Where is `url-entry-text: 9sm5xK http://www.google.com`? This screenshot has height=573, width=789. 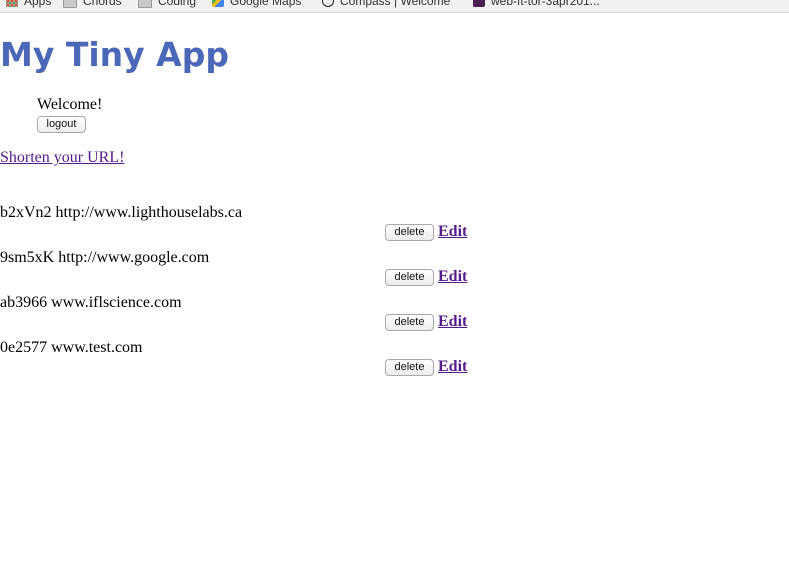 url-entry-text: 9sm5xK http://www.google.com is located at coordinates (105, 257).